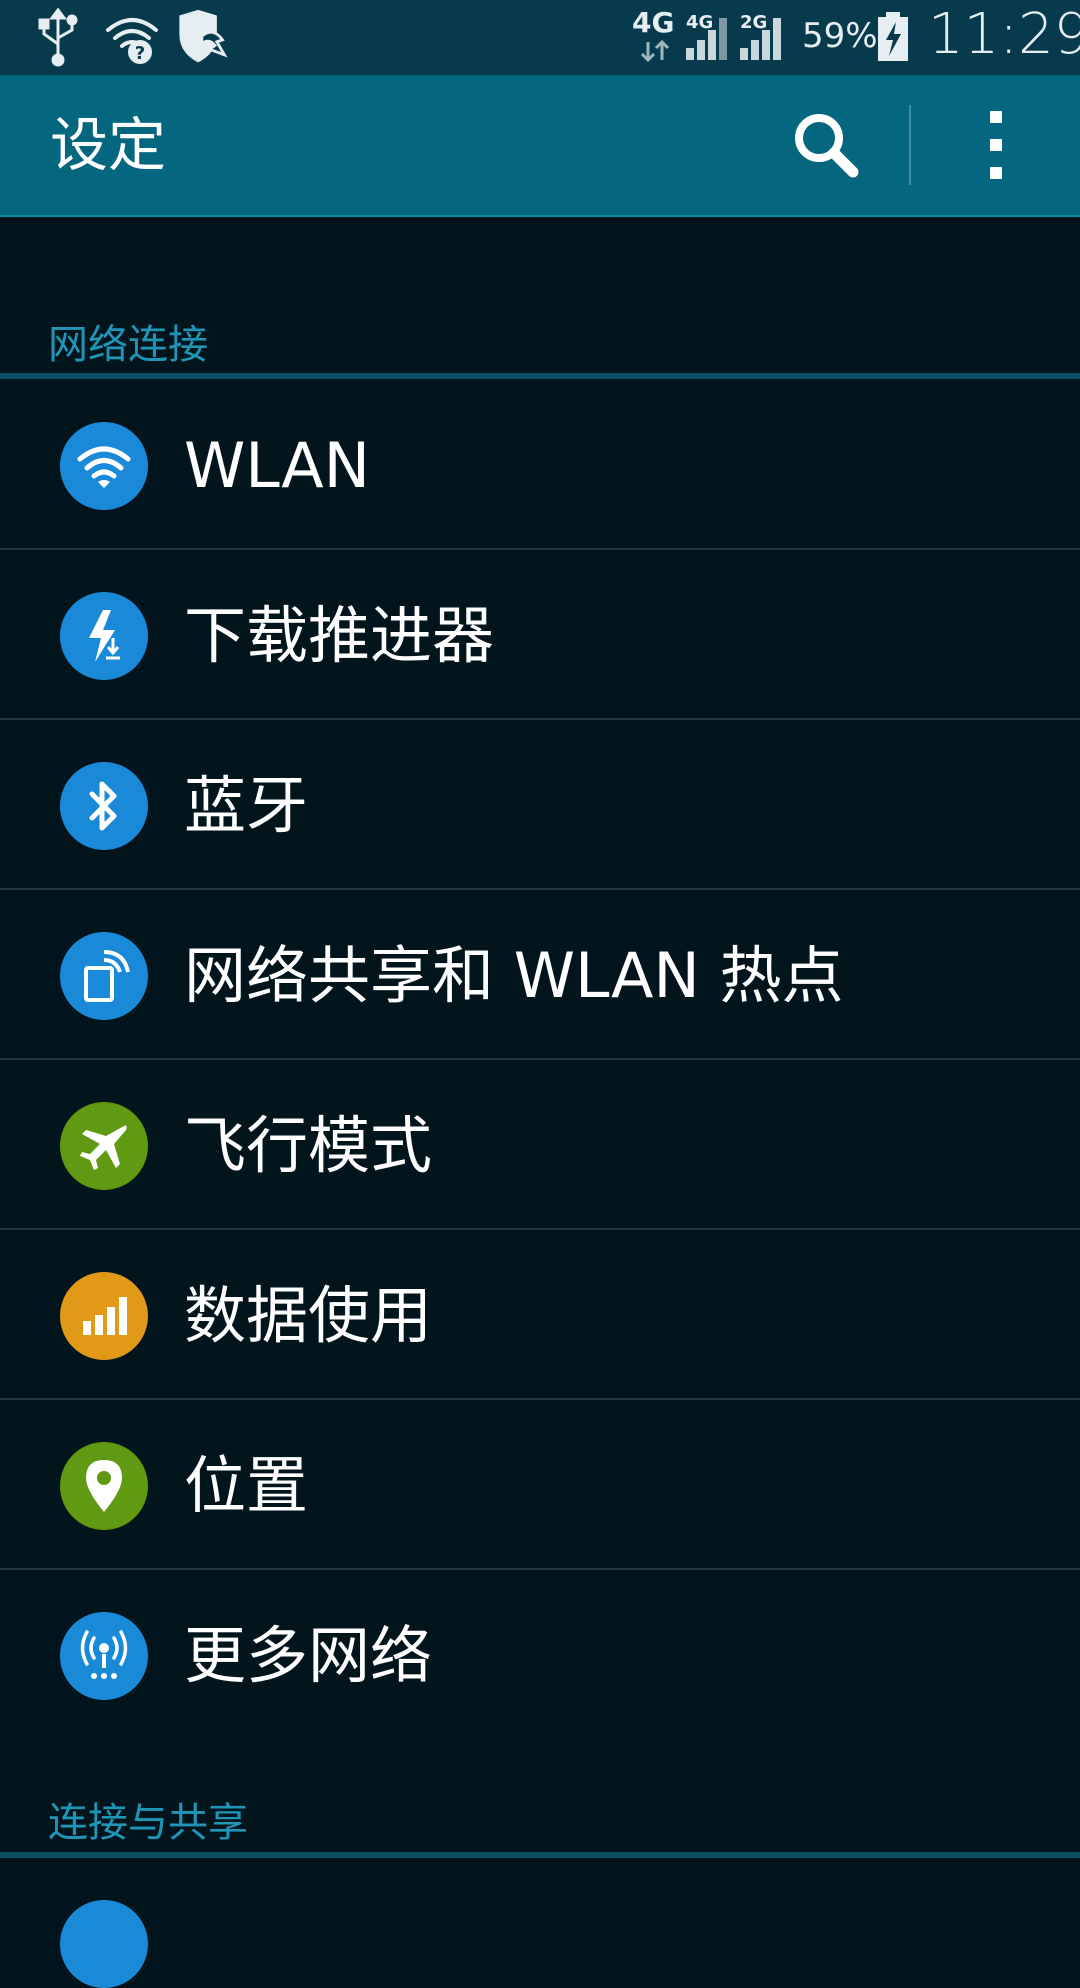 The width and height of the screenshot is (1080, 1988). Describe the element at coordinates (760, 39) in the screenshot. I see `signal-strength-2-icon` at that location.